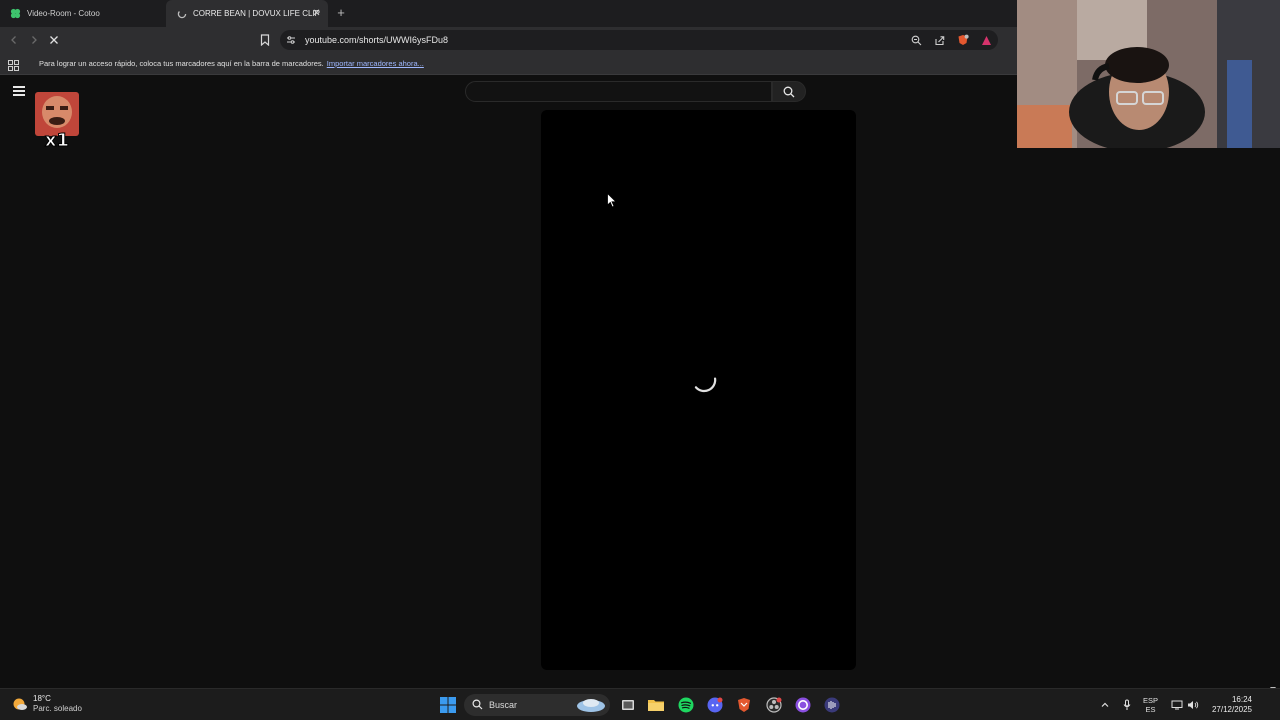 The width and height of the screenshot is (1280, 720). I want to click on share-icon, so click(939, 40).